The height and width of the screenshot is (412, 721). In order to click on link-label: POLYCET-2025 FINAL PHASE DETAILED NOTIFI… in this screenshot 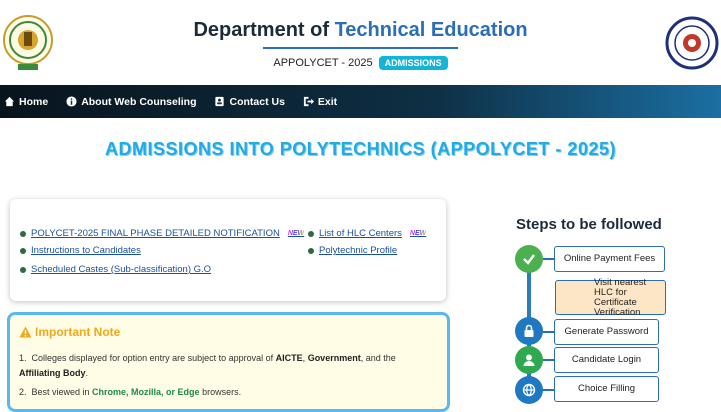, I will do `click(155, 233)`.